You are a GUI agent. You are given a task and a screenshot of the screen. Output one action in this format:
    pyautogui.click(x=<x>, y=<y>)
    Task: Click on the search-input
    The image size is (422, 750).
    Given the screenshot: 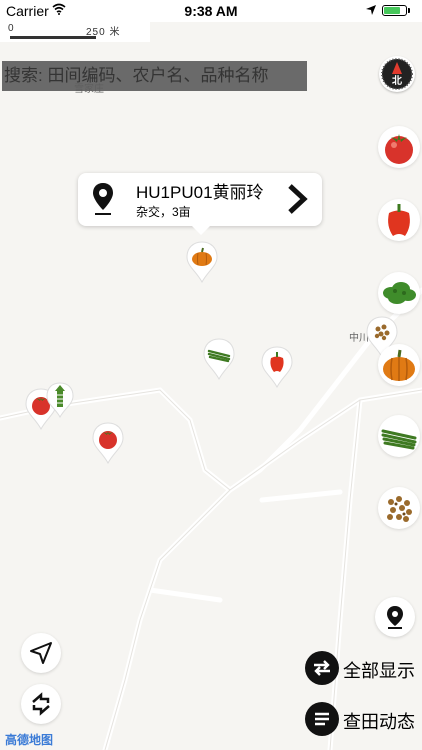 What is the action you would take?
    pyautogui.click(x=154, y=76)
    